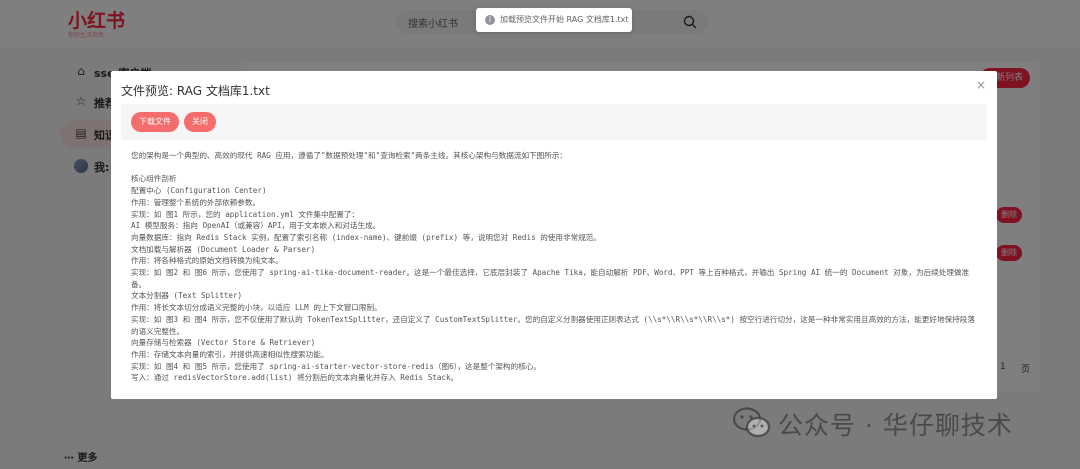 The width and height of the screenshot is (1080, 469). I want to click on dialog-action-bar: 下载文件 关闭, so click(554, 122).